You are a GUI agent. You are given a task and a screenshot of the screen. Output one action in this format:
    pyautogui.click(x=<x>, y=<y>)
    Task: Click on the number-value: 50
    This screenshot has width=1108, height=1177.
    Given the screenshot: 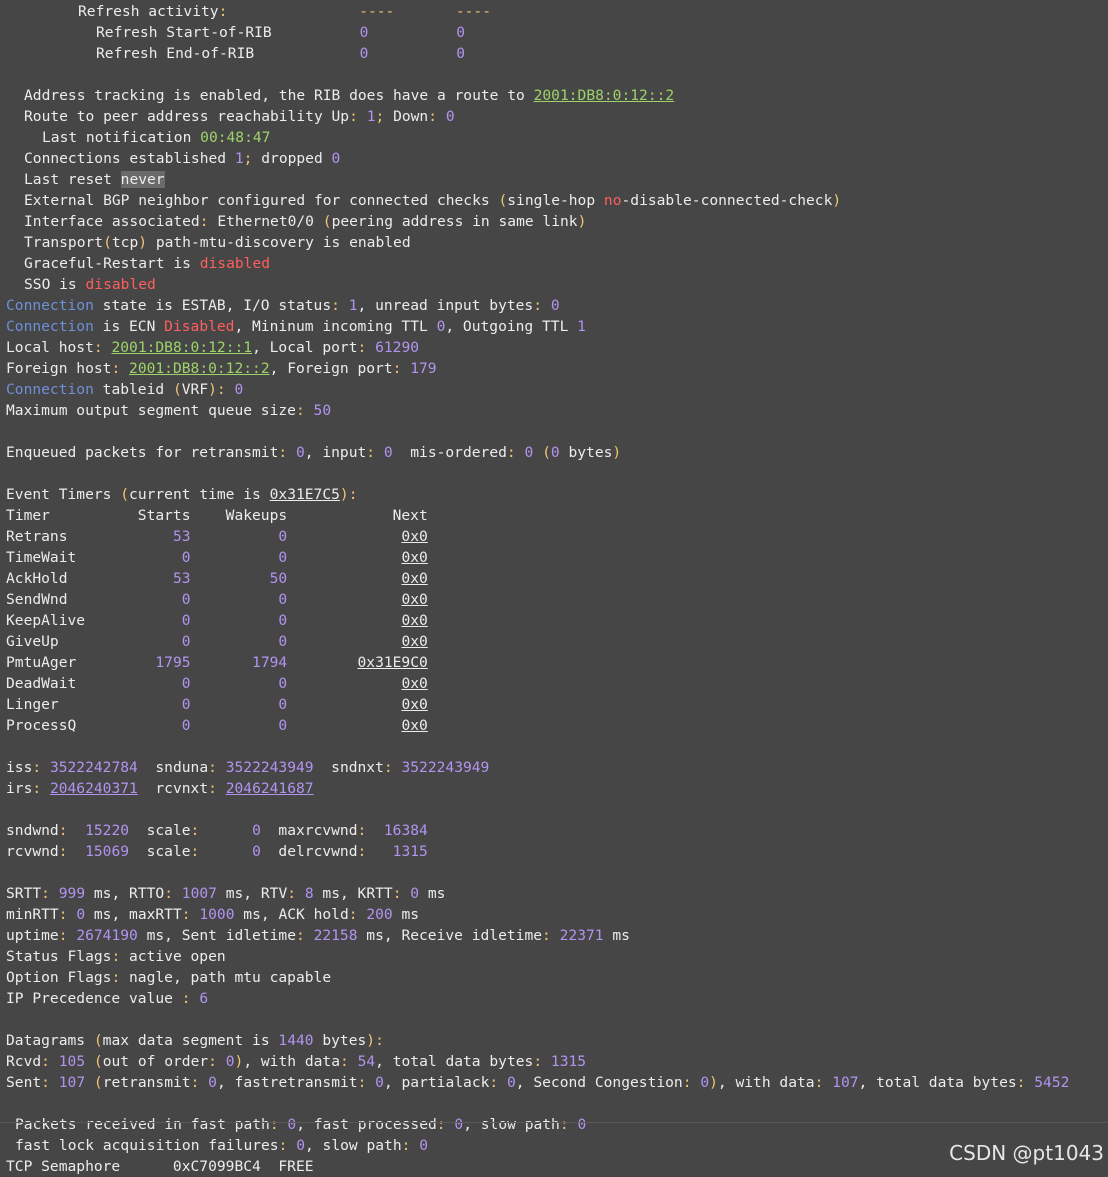 What is the action you would take?
    pyautogui.click(x=322, y=410)
    